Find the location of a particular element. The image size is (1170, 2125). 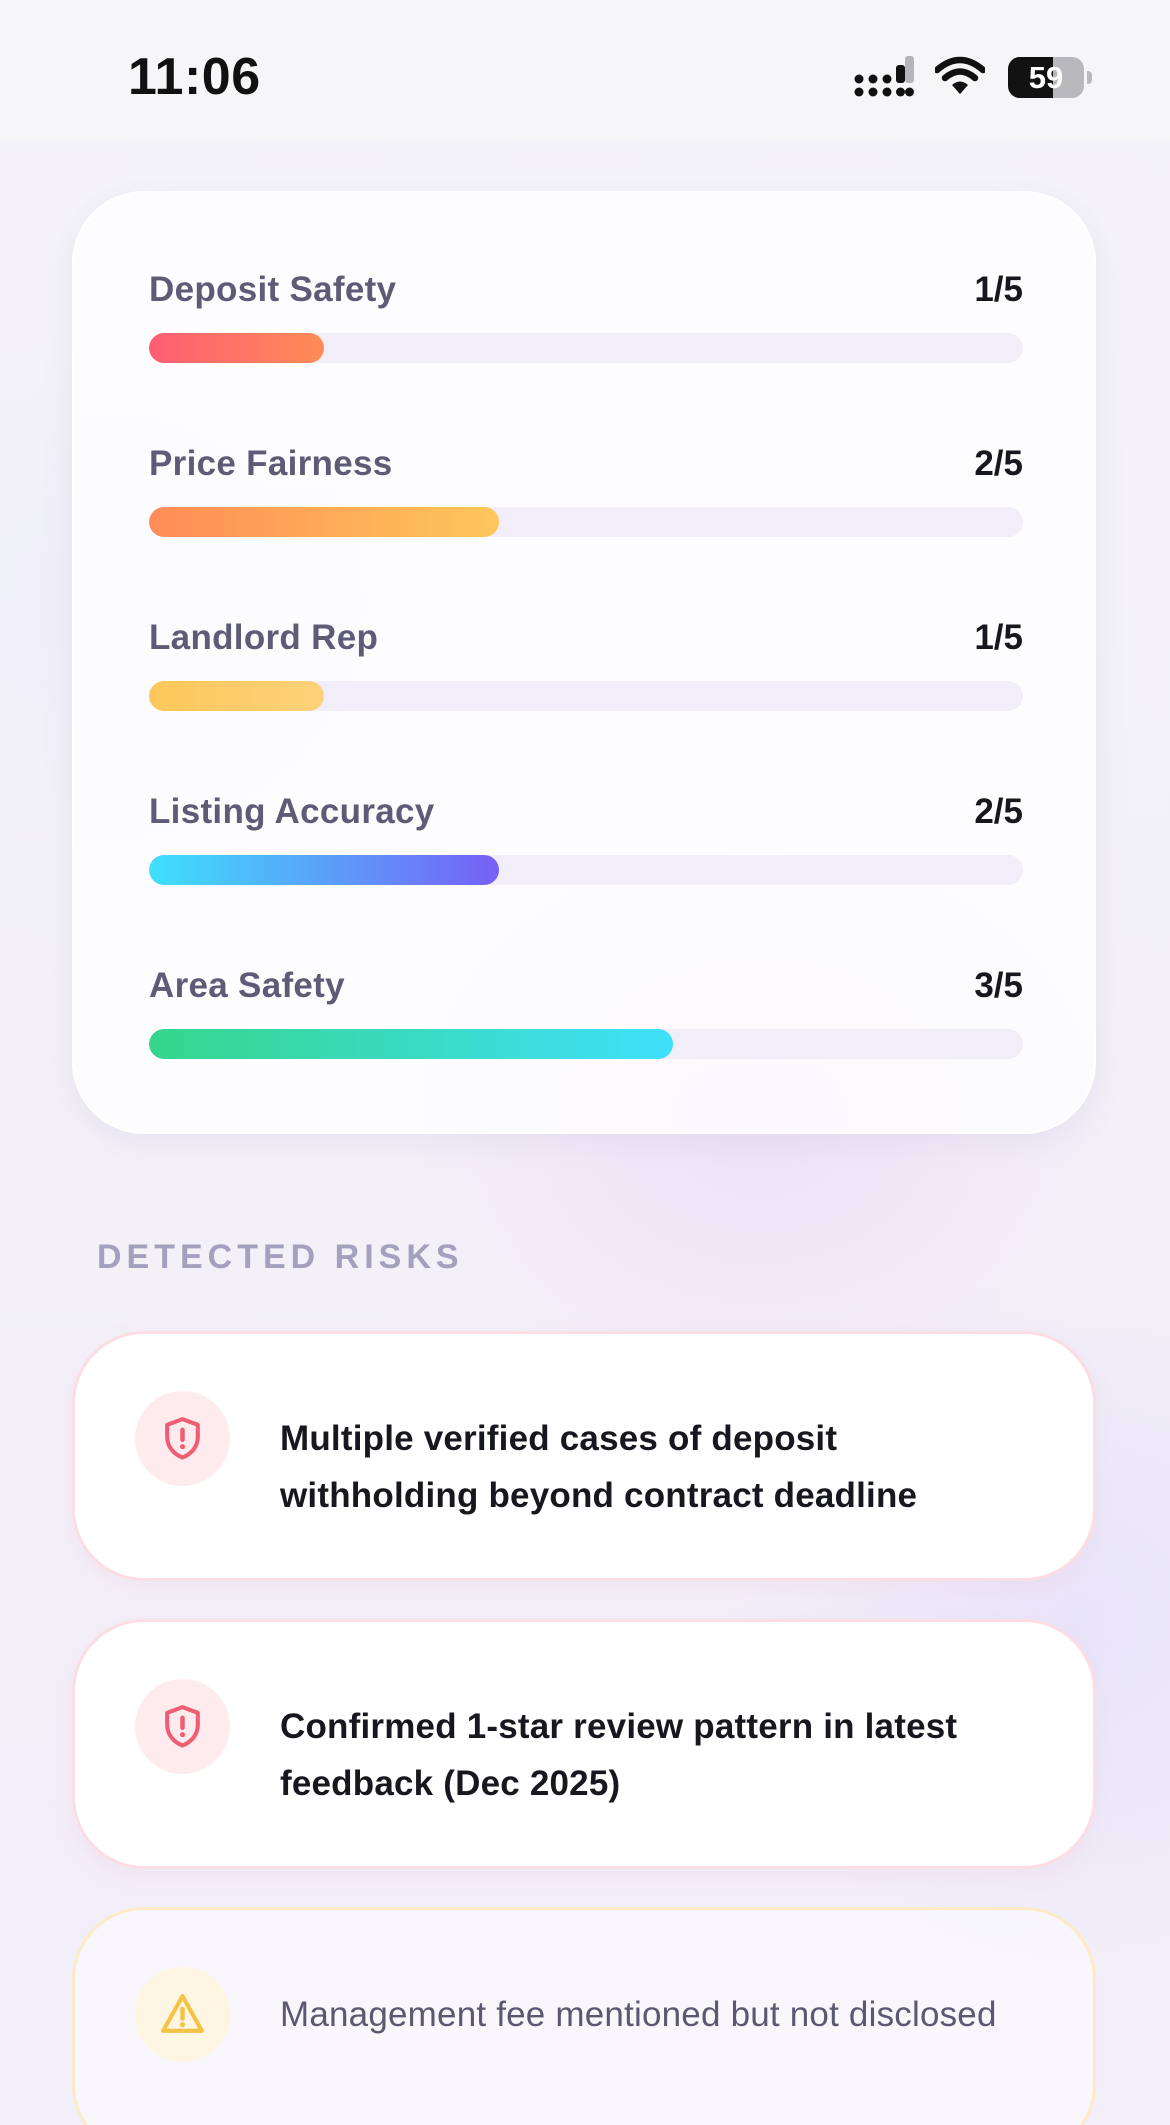

score-row-area-safety: Area Safety 3/5 is located at coordinates (586, 1016).